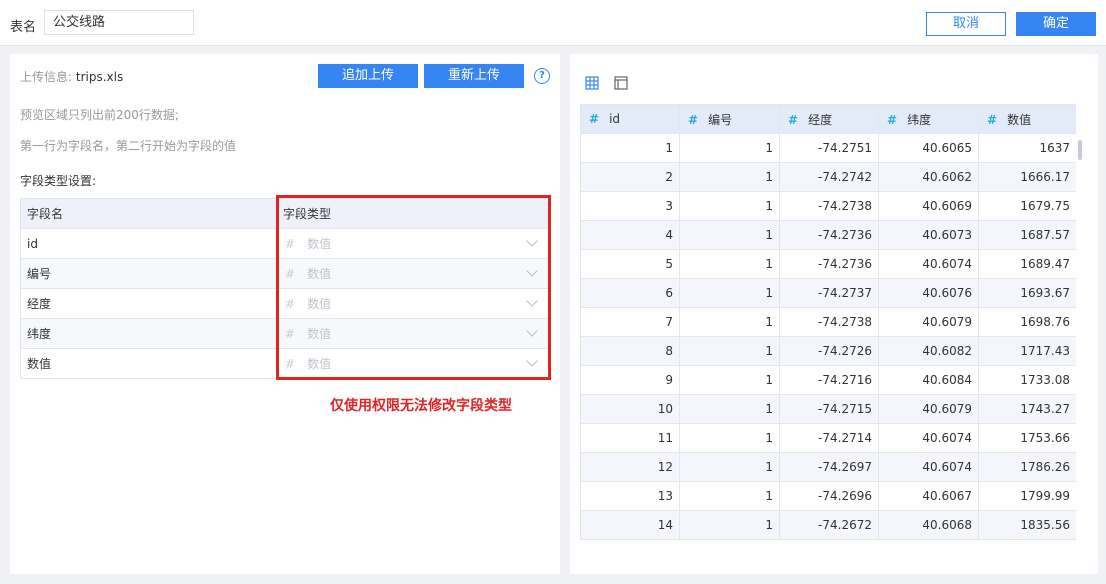 This screenshot has width=1106, height=584. I want to click on table-cell: 1743.27, so click(1027, 409).